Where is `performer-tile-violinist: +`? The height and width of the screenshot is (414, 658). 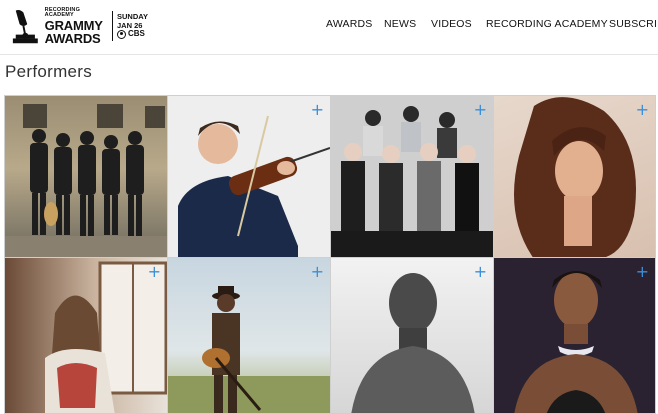 performer-tile-violinist: + is located at coordinates (249, 176).